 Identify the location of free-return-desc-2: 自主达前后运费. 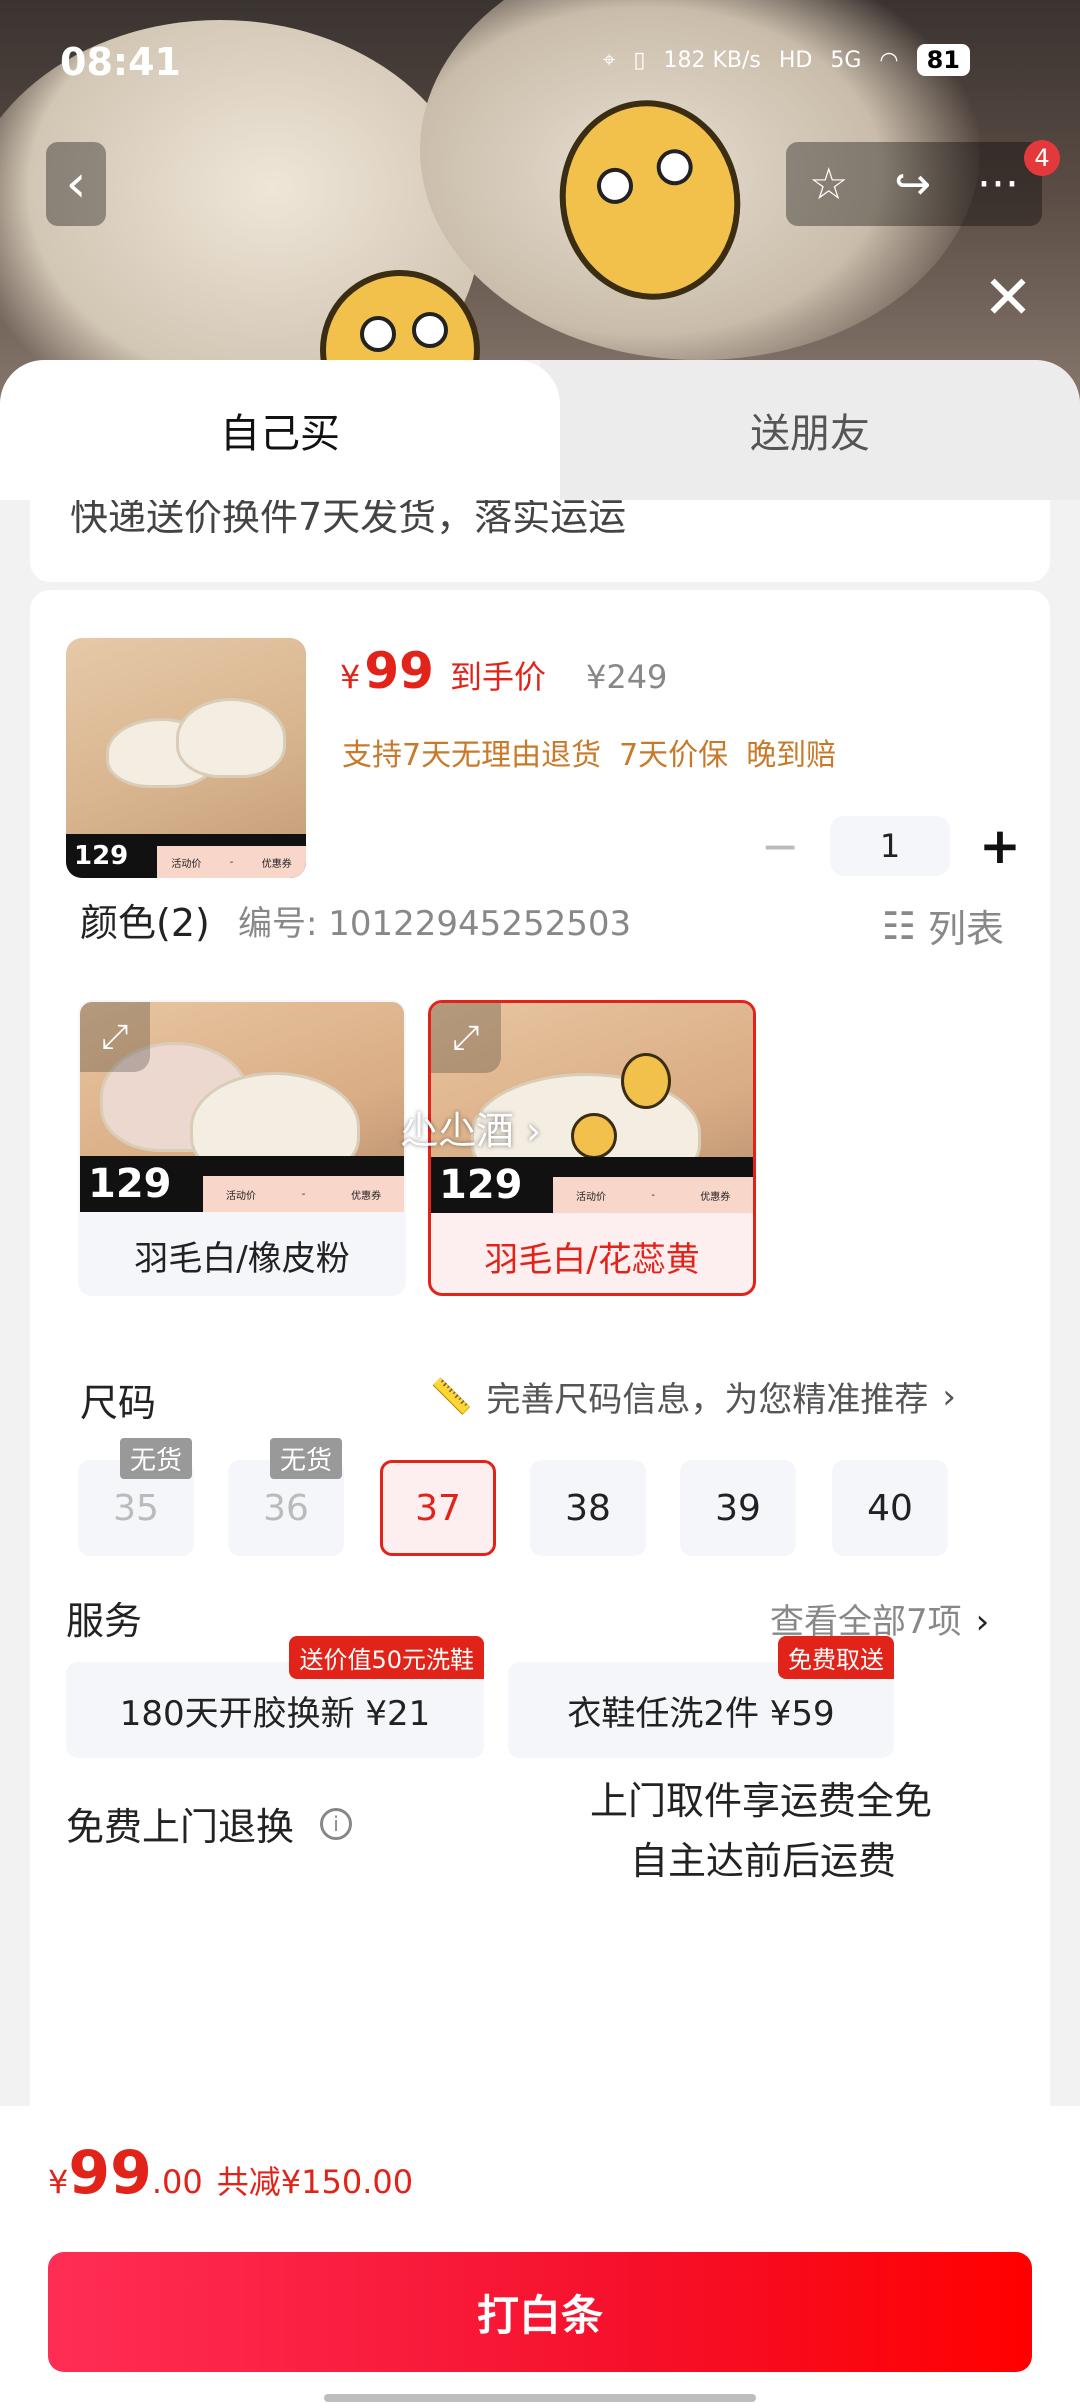
(763, 1861).